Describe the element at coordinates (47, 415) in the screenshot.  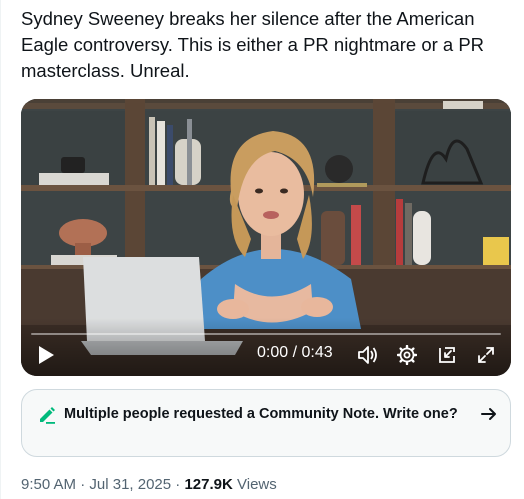
I see `pencil-icon` at that location.